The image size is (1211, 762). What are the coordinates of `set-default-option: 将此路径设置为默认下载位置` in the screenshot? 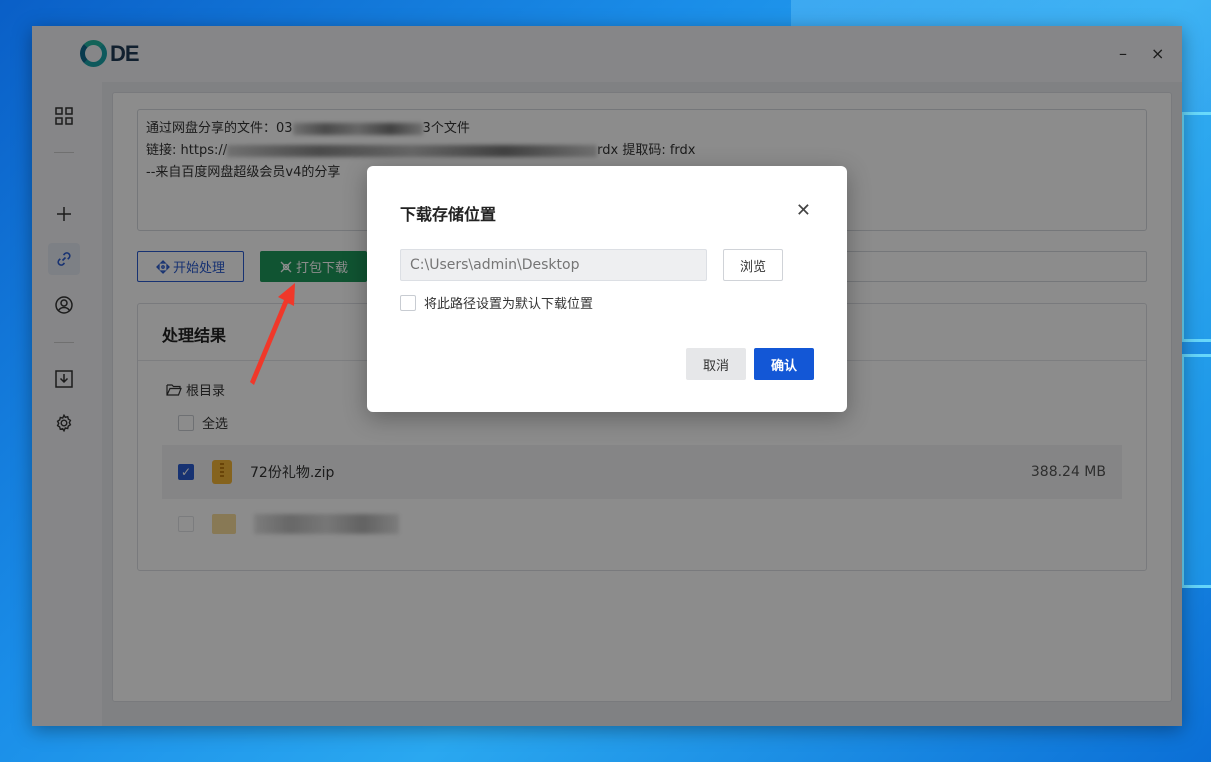 It's located at (496, 302).